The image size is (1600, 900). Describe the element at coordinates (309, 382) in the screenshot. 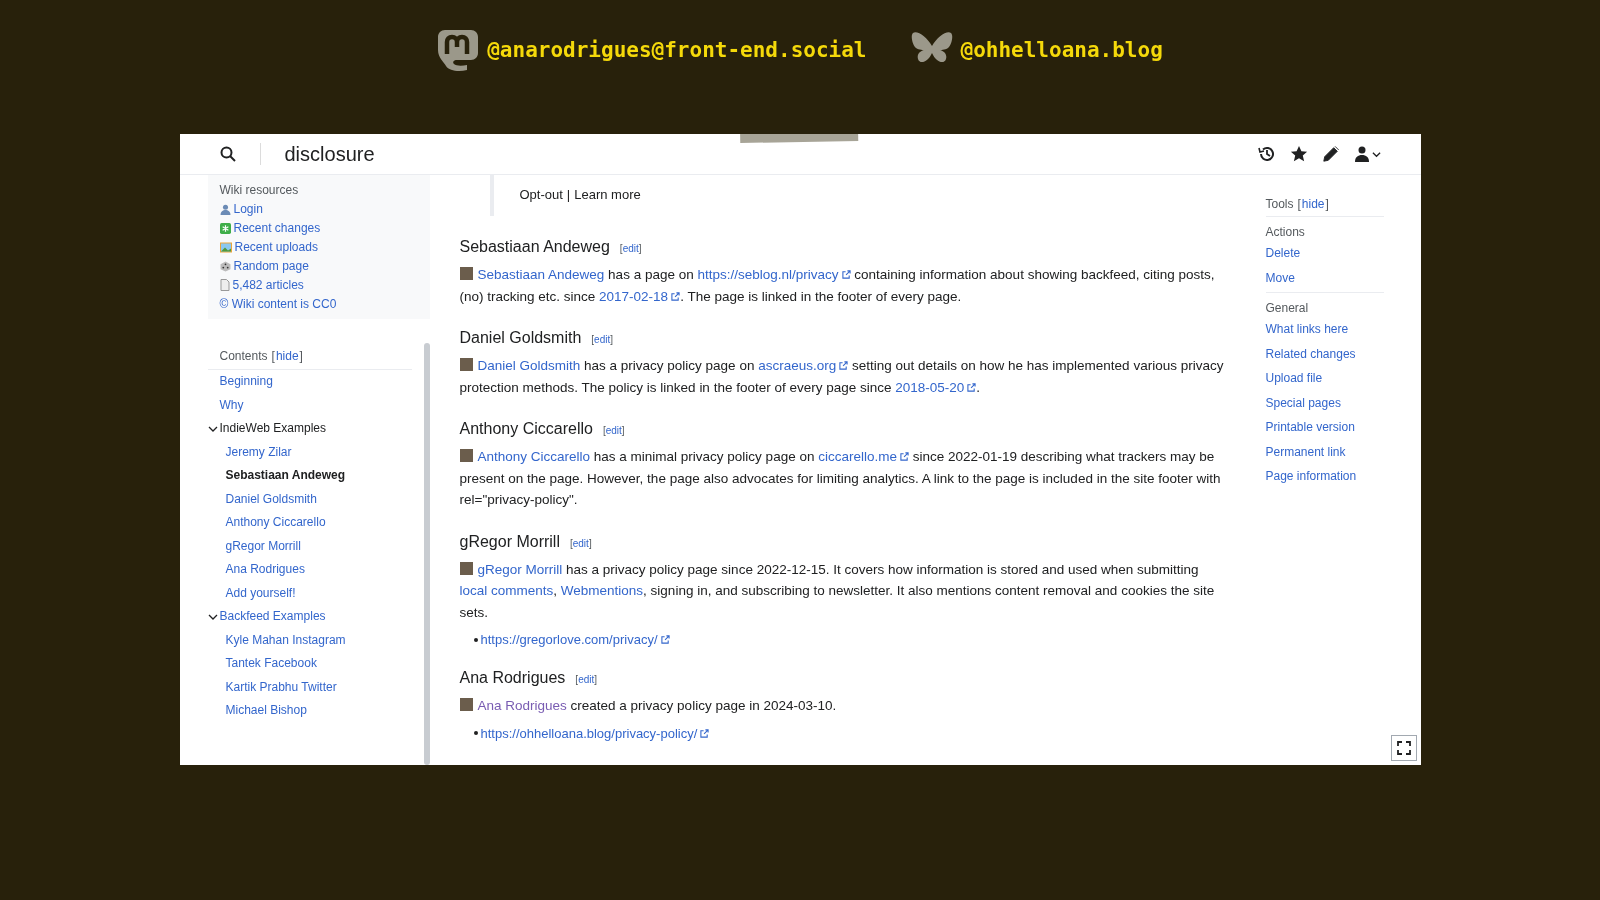

I see `contents-link: Beginning` at that location.